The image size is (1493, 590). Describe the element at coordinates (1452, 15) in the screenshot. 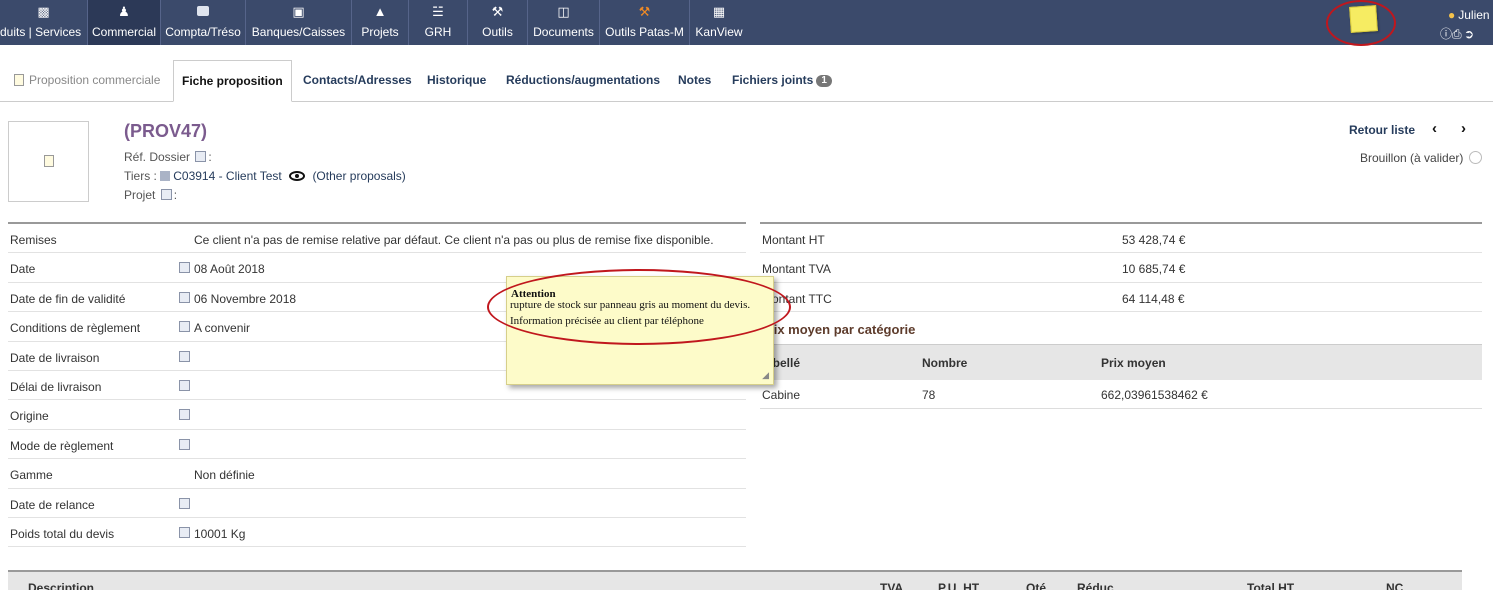

I see `user-icon: ●` at that location.